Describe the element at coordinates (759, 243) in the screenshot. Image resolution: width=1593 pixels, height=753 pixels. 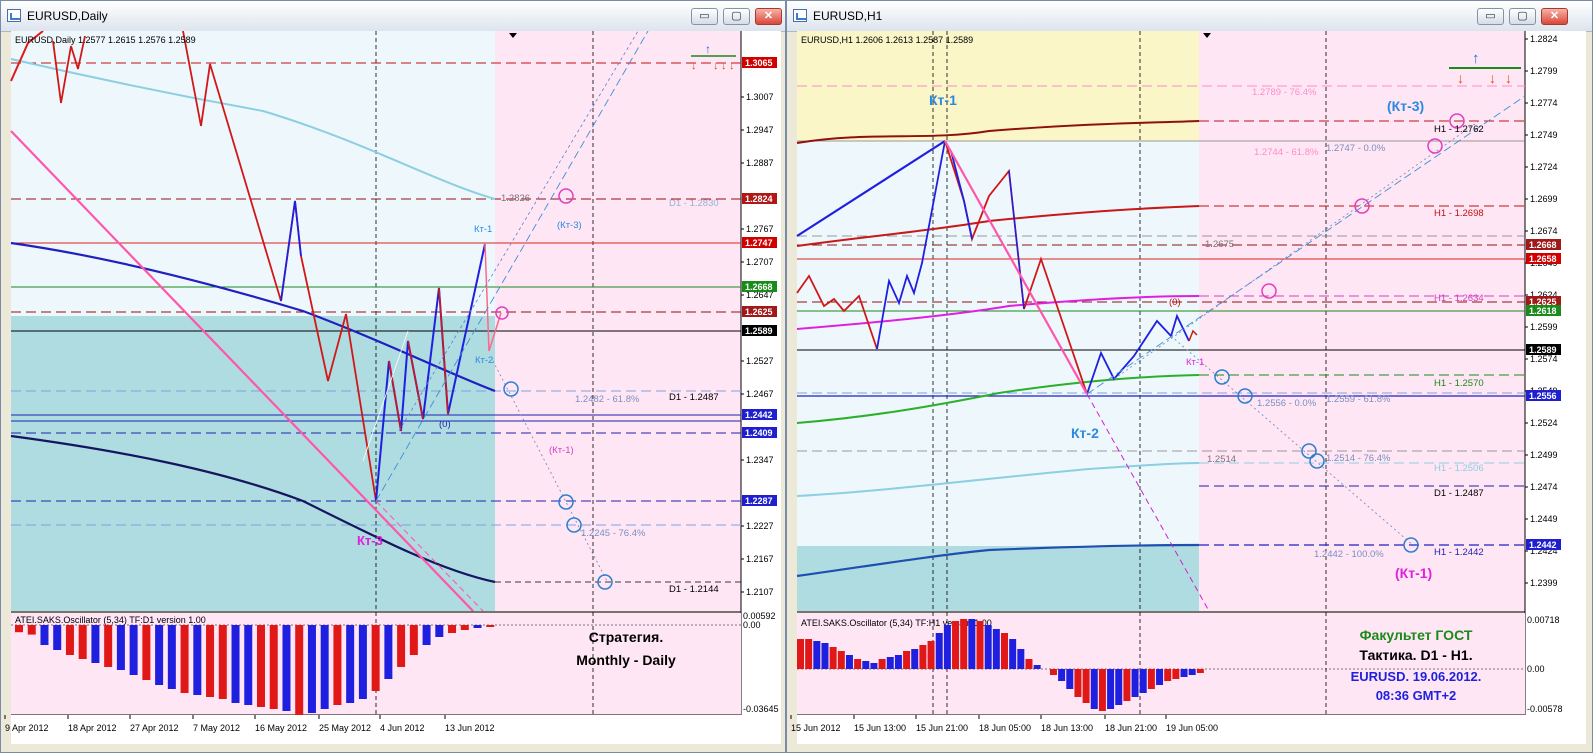
I see `price-marker-label: 1.2747` at that location.